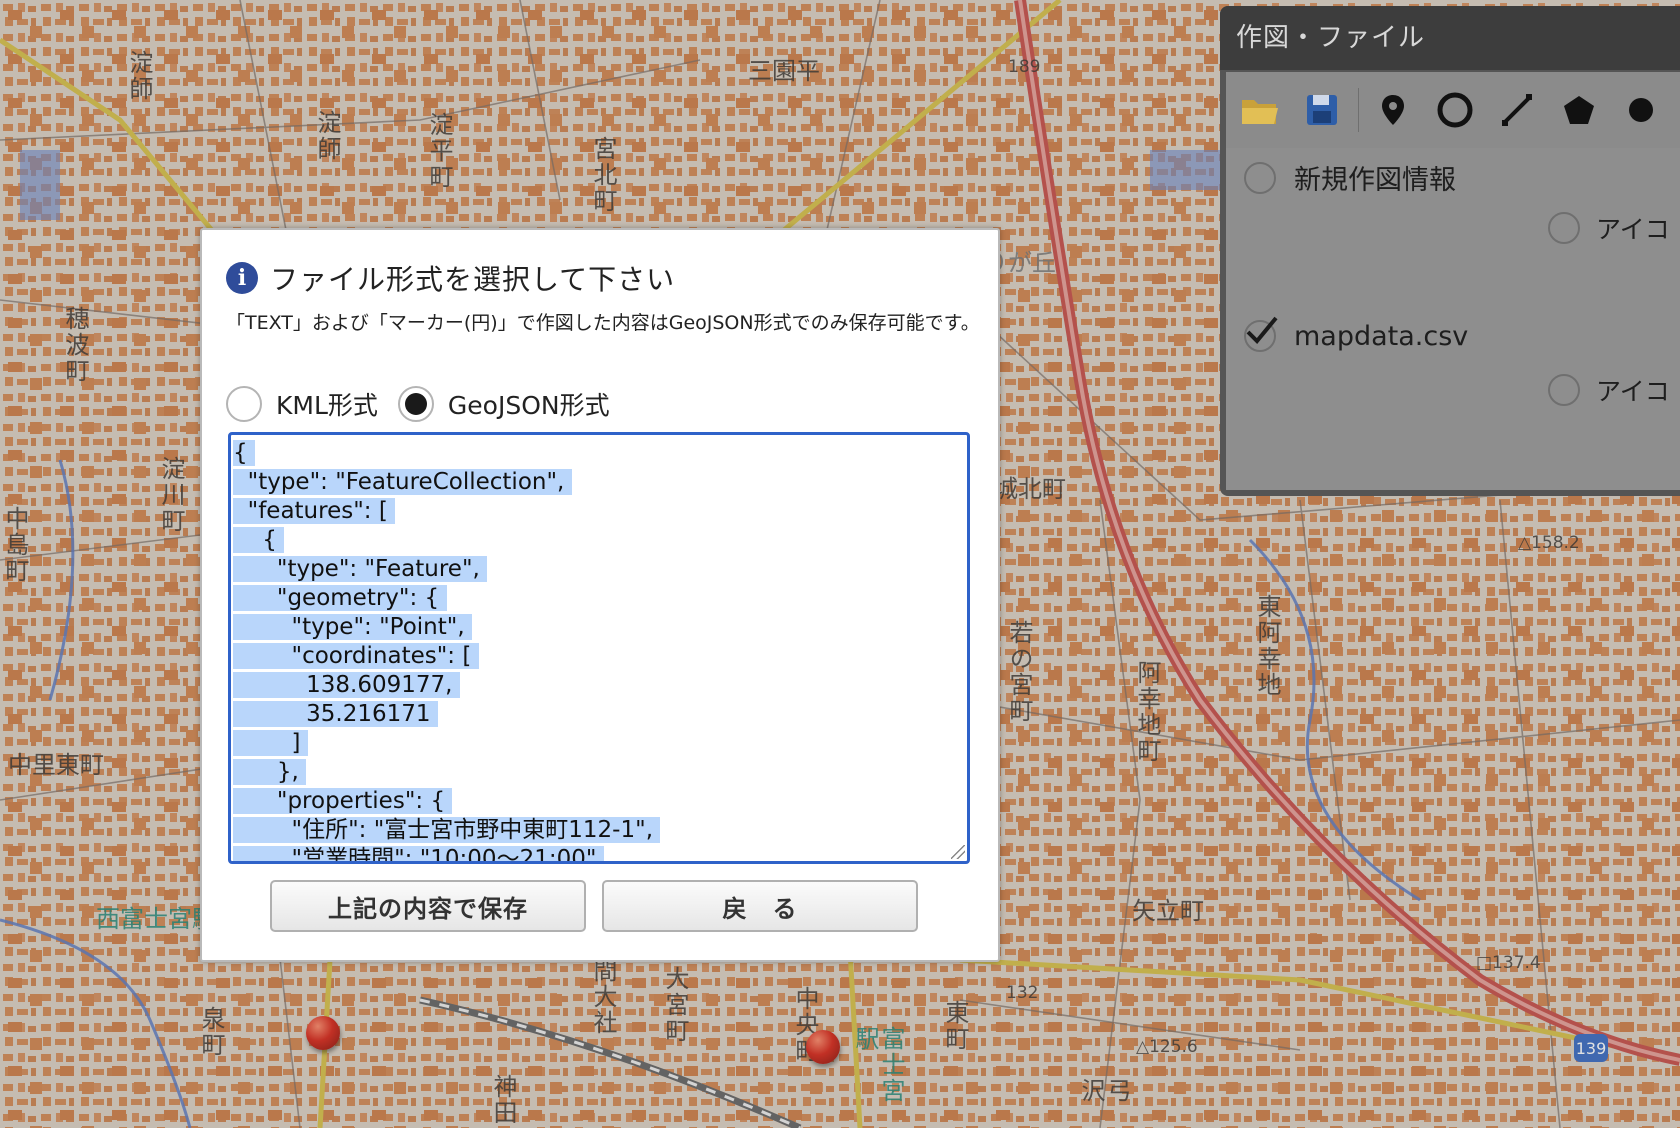 This screenshot has height=1128, width=1680. I want to click on json-line: ], so click(270, 743).